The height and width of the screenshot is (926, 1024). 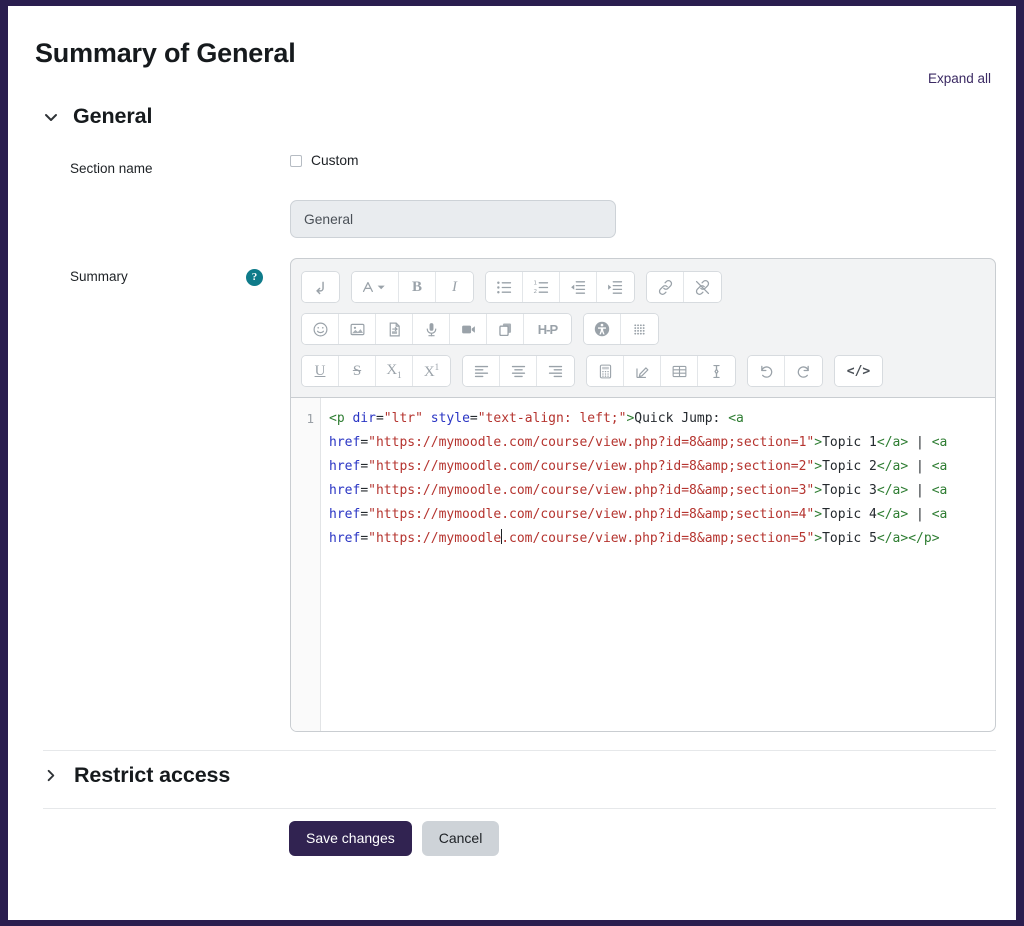 I want to click on divider-bottom, so click(x=519, y=808).